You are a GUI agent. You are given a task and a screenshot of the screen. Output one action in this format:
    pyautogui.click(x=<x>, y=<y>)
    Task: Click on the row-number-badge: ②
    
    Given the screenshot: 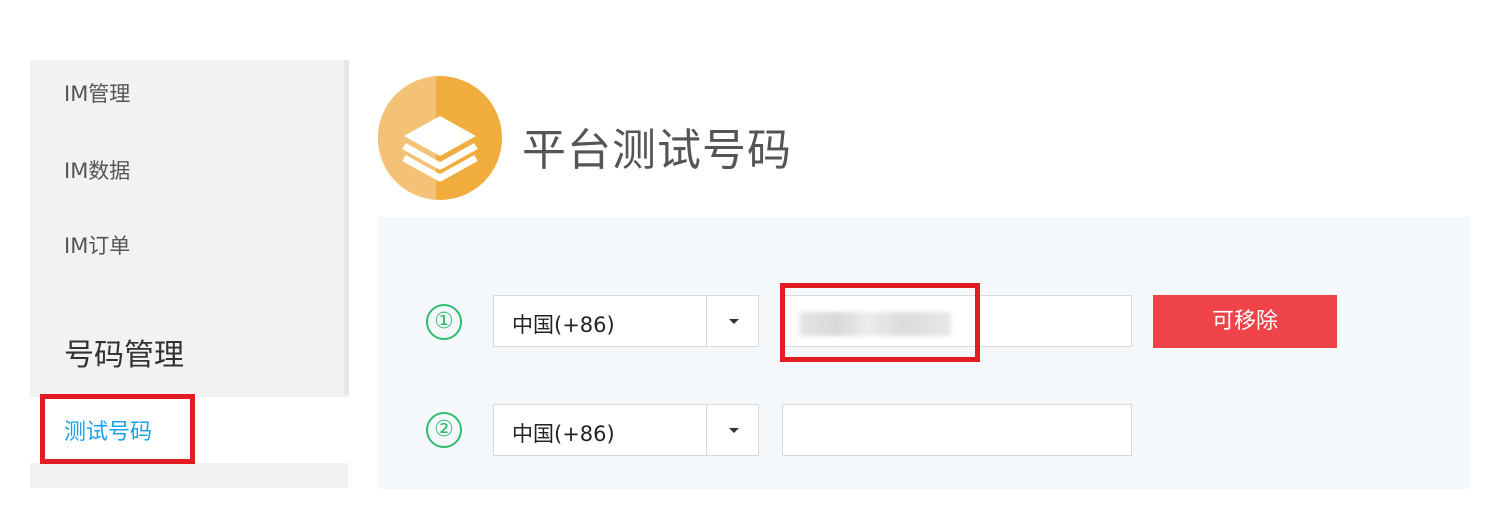 What is the action you would take?
    pyautogui.click(x=444, y=430)
    